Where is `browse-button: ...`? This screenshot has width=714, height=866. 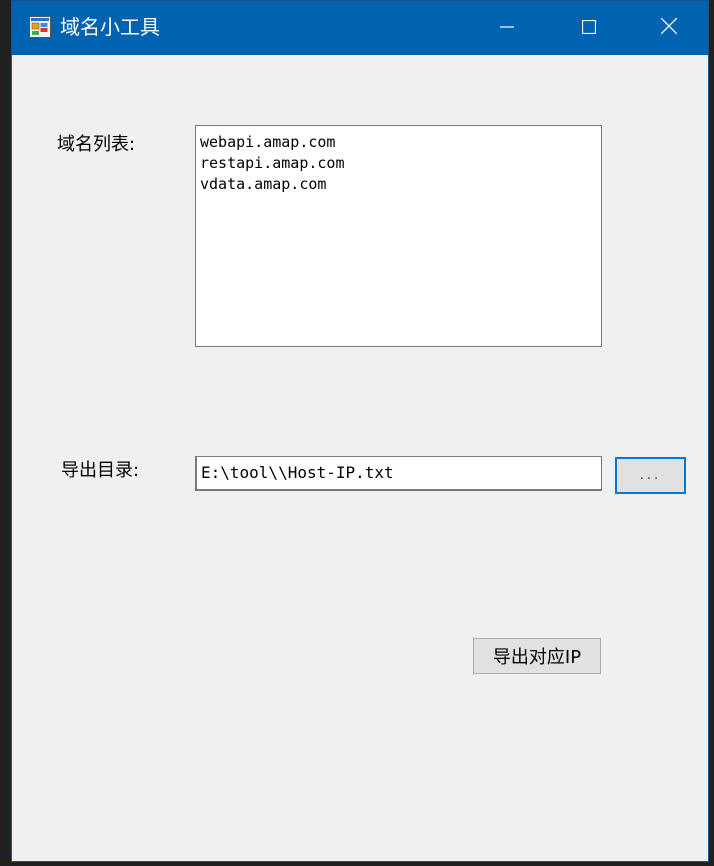 browse-button: ... is located at coordinates (650, 475).